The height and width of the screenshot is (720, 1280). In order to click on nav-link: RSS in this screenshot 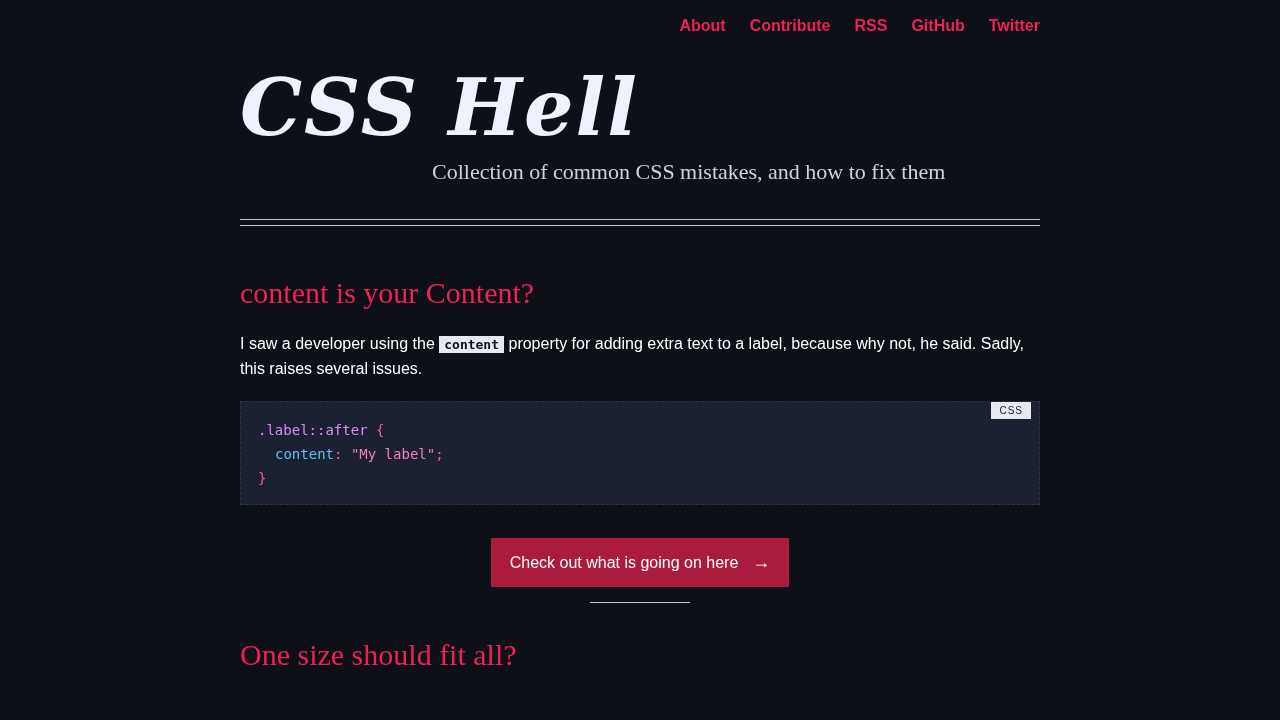, I will do `click(871, 26)`.